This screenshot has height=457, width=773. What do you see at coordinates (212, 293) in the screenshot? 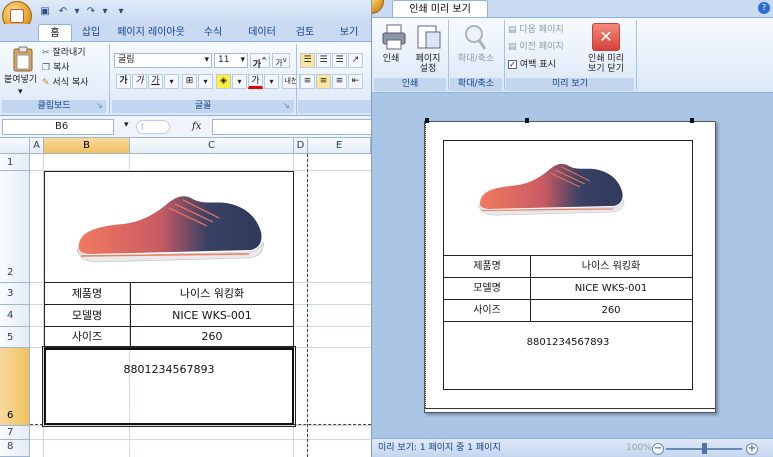
I see `cell-c3: 나이스 워킹화` at bounding box center [212, 293].